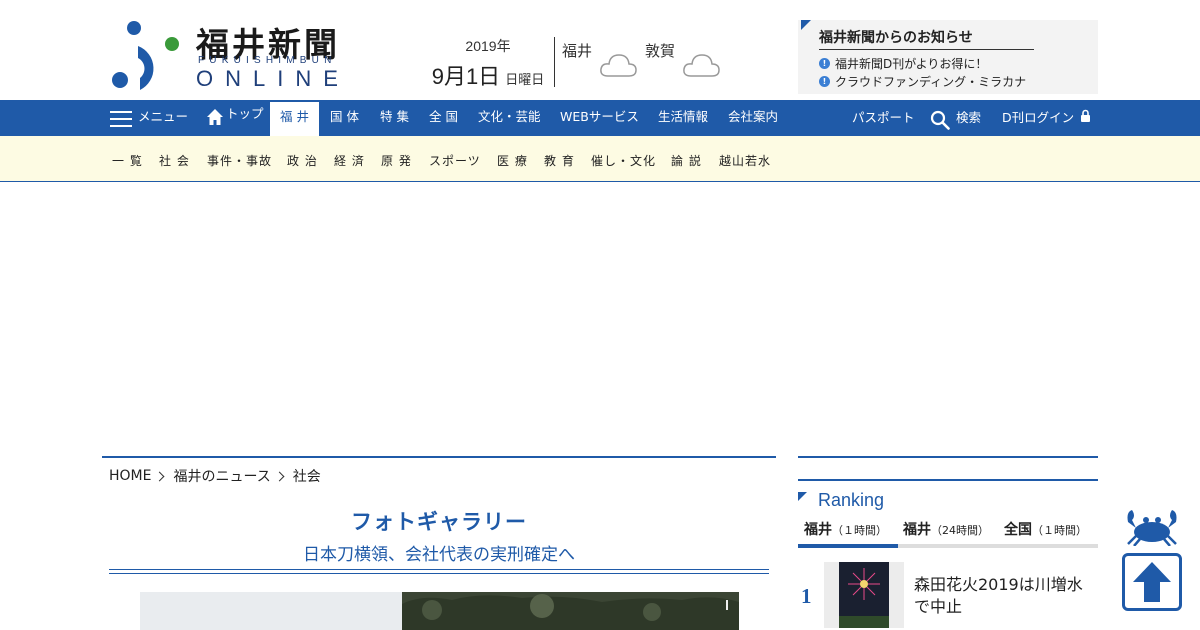 This screenshot has width=1200, height=630. I want to click on nav-search: 検索, so click(968, 119).